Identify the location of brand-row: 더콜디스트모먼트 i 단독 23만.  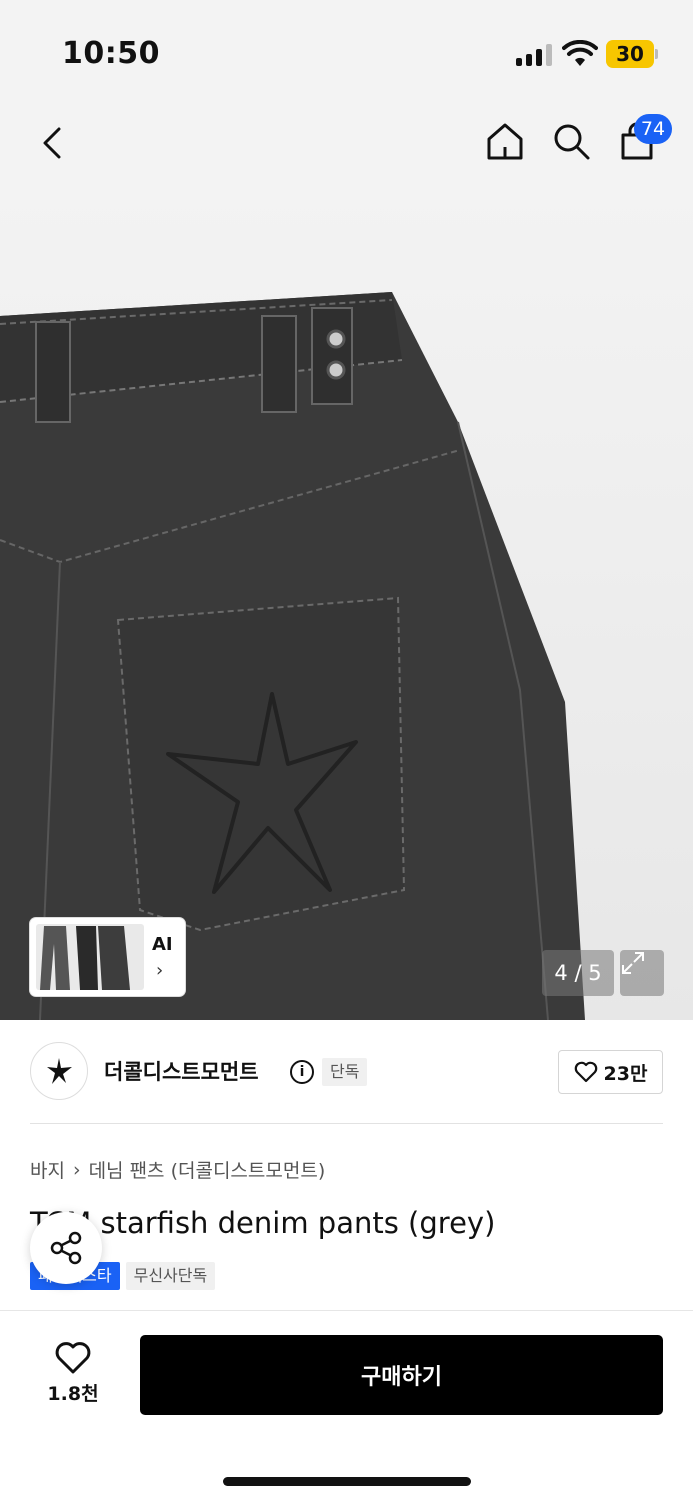
(346, 1072).